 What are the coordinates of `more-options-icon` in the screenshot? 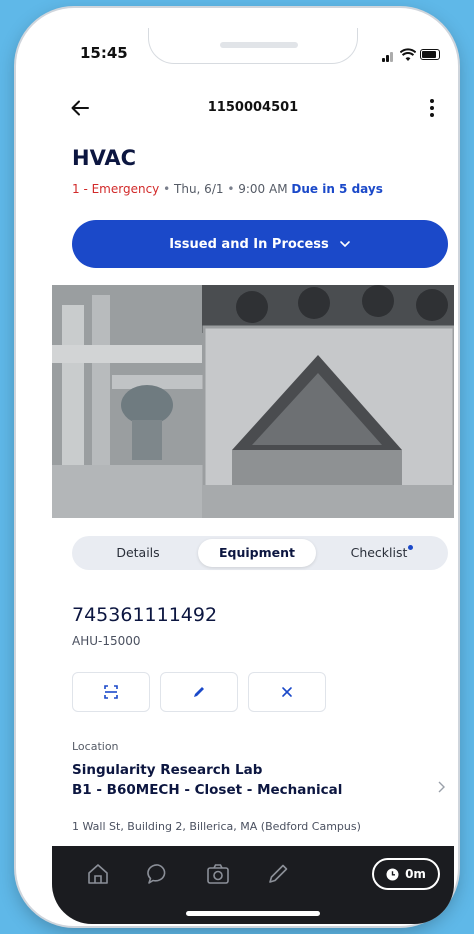 It's located at (432, 108).